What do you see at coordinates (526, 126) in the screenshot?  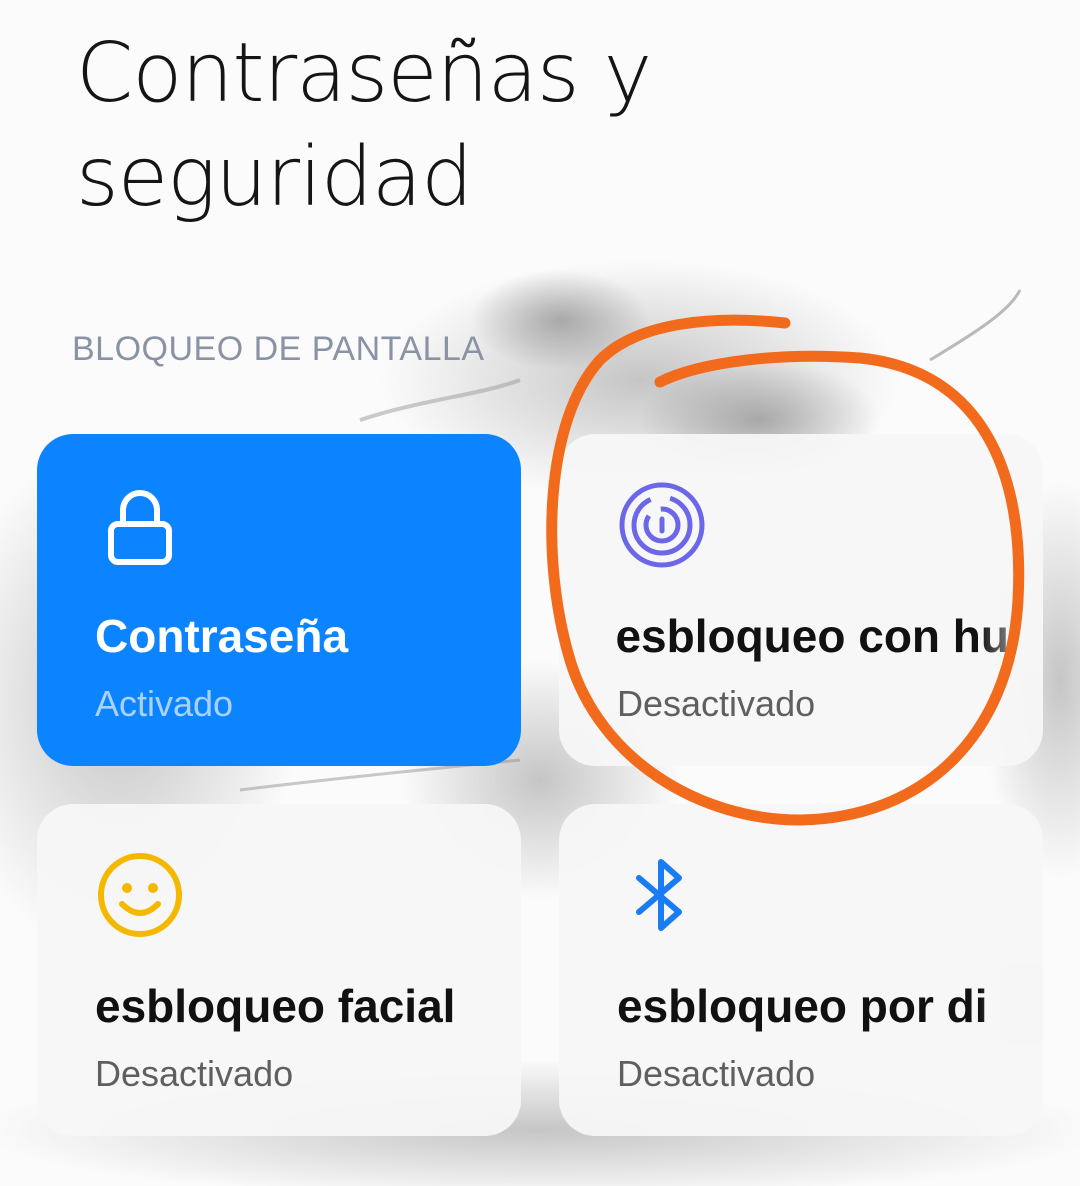 I see `page-title: Contraseñas y seguridad` at bounding box center [526, 126].